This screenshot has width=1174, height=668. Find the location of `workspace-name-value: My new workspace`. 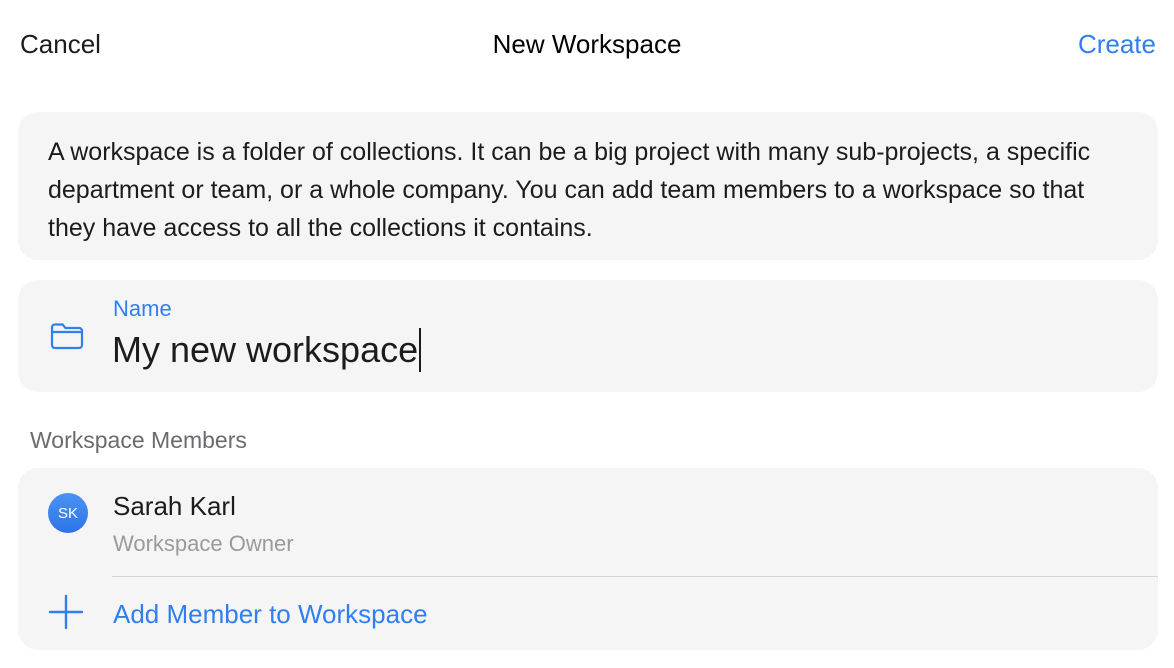

workspace-name-value: My new workspace is located at coordinates (265, 349).